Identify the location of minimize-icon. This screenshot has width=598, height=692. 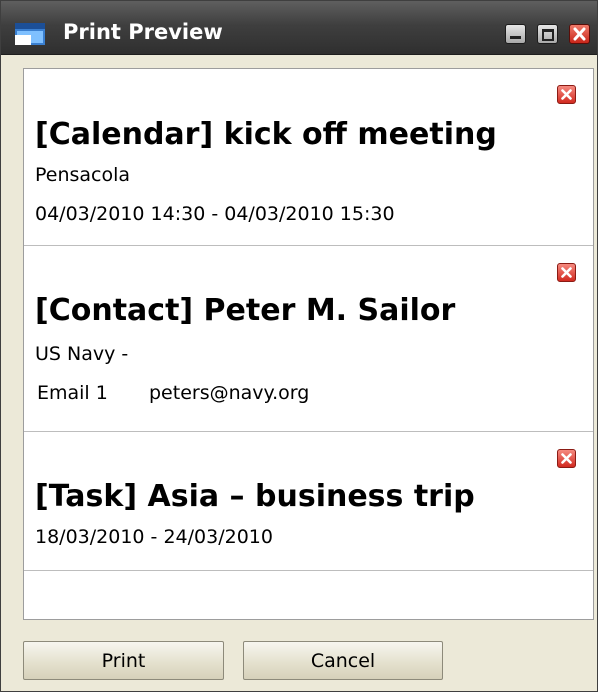
(515, 37).